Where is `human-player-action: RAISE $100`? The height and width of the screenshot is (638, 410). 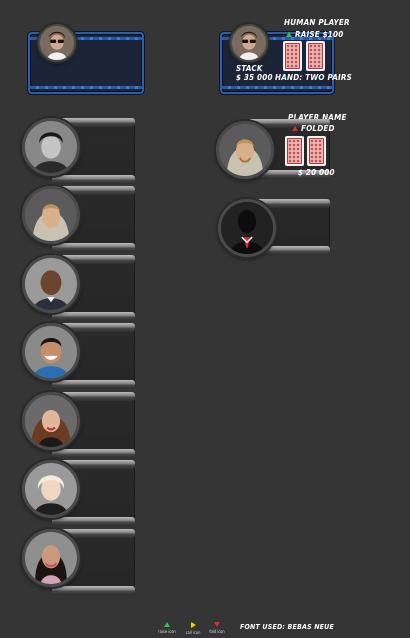 human-player-action: RAISE $100 is located at coordinates (314, 34).